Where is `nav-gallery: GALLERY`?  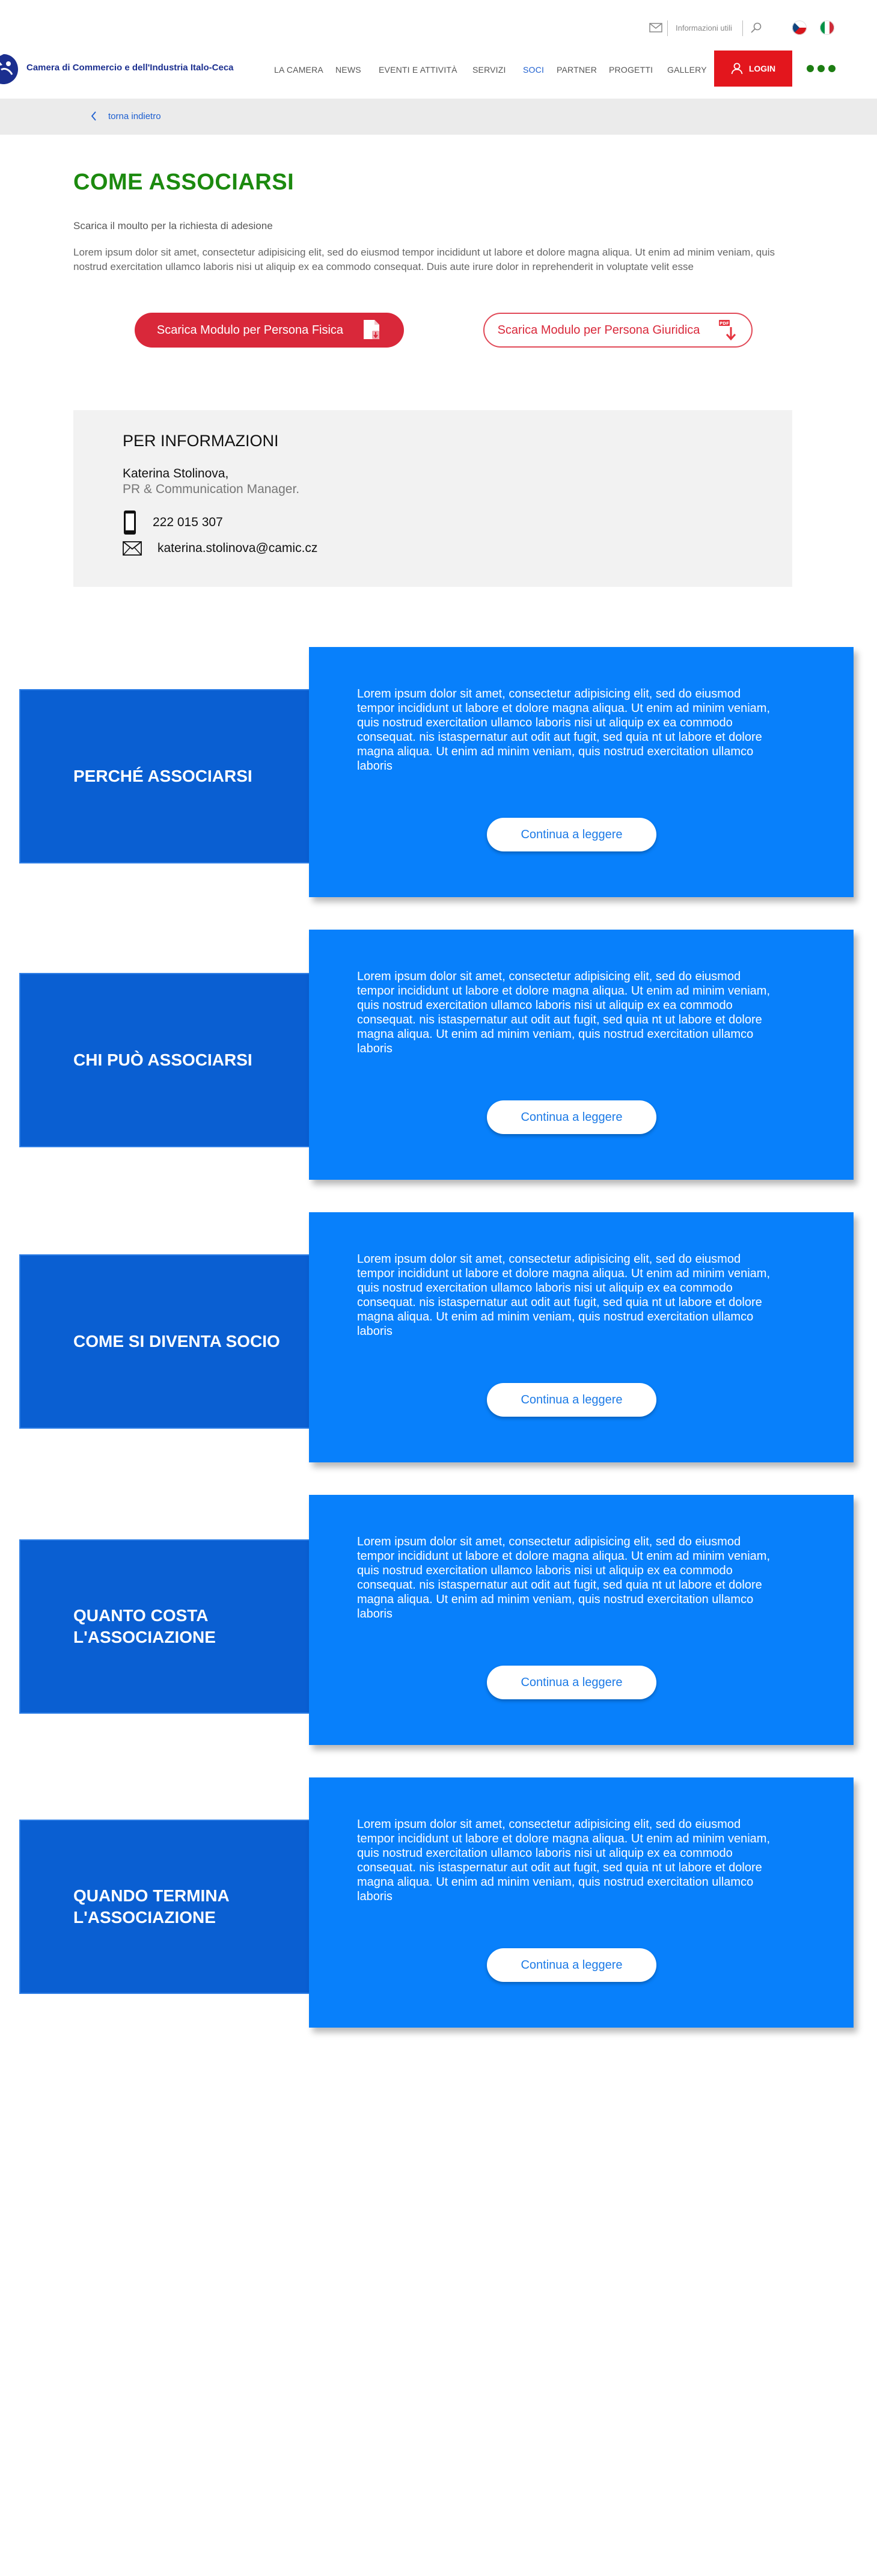
nav-gallery: GALLERY is located at coordinates (687, 70).